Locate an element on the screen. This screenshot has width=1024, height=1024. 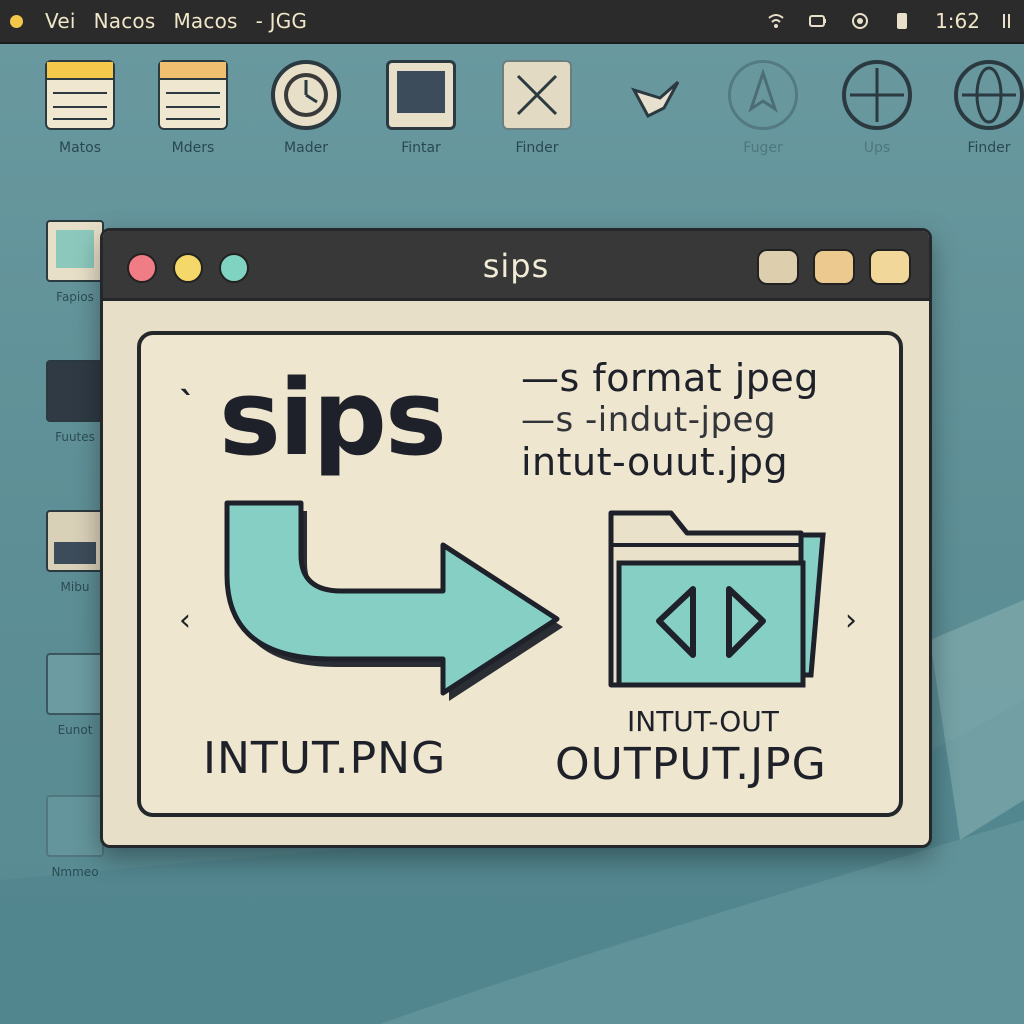
command-name: sips is located at coordinates (333, 418).